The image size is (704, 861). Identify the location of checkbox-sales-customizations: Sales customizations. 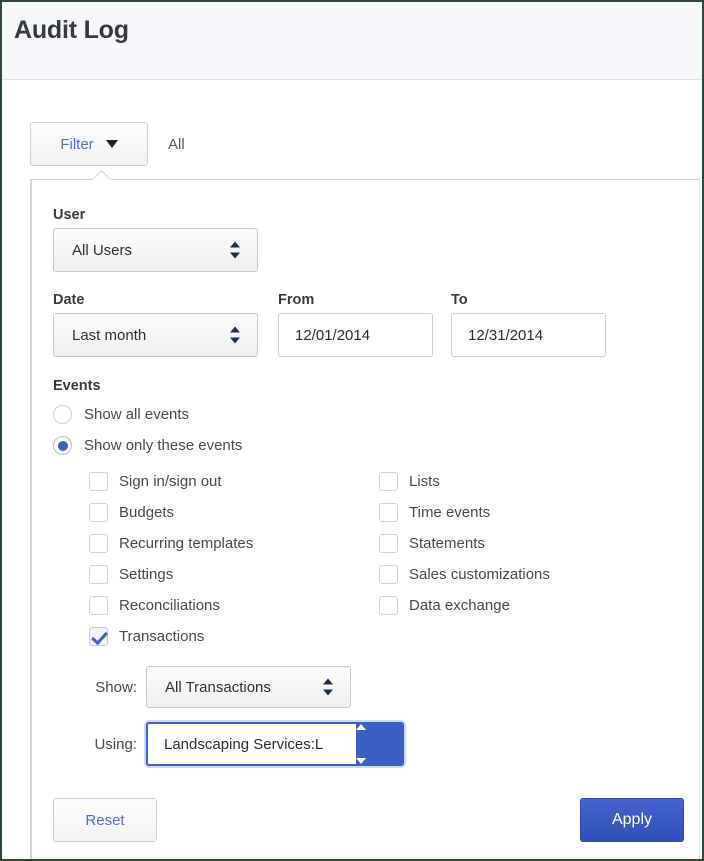
(464, 574).